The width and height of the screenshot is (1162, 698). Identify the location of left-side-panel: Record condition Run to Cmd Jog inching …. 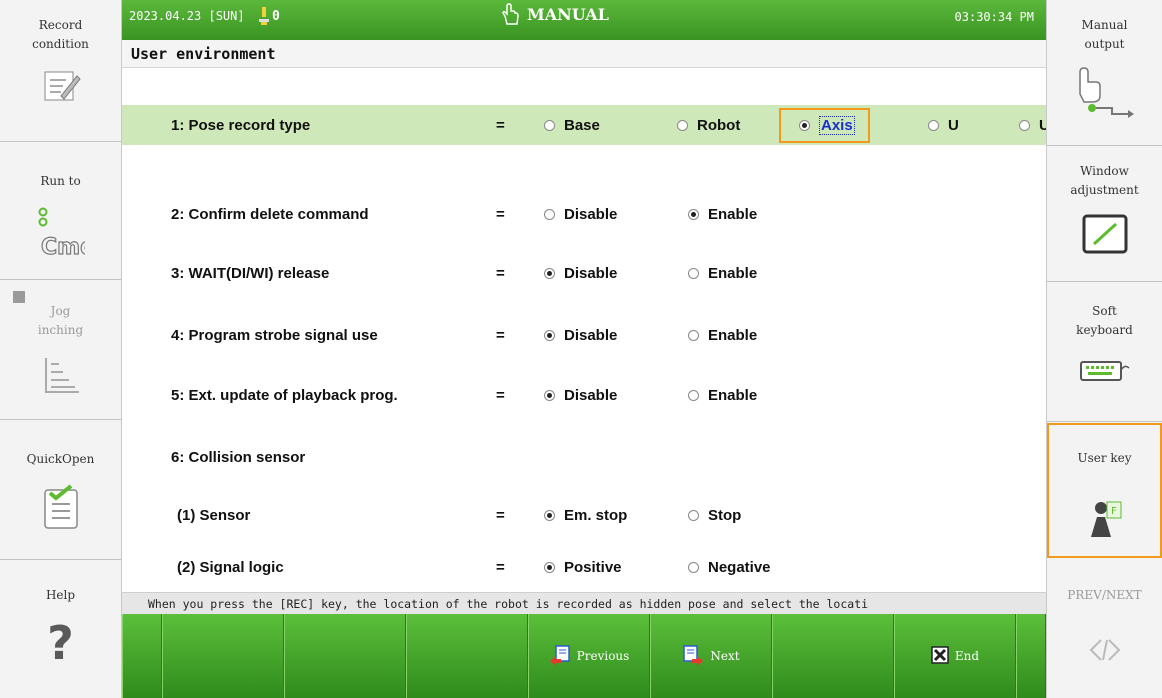
(61, 349).